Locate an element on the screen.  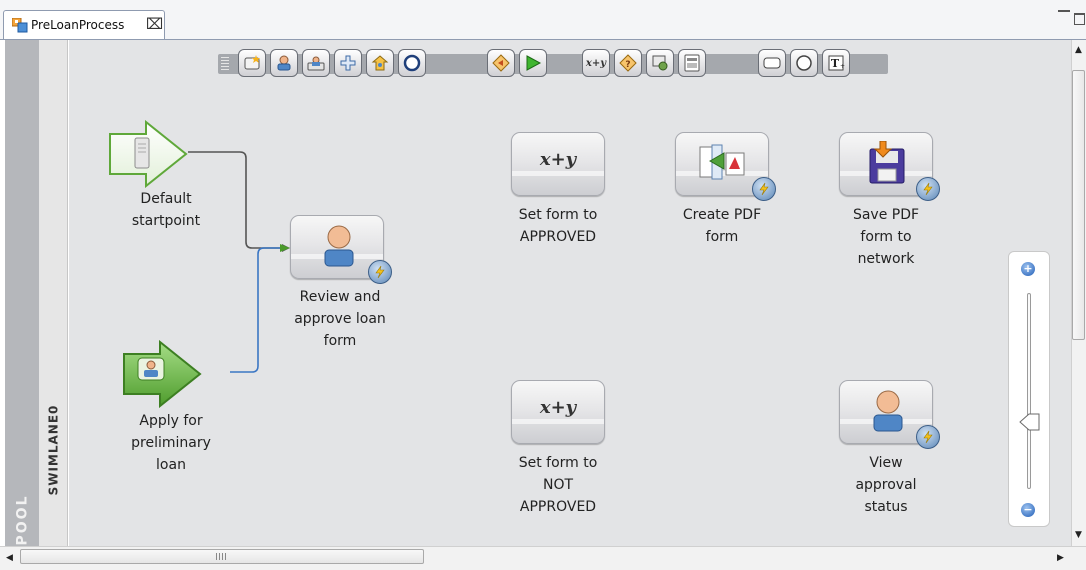
apply-startpoint-node is located at coordinates (163, 374).